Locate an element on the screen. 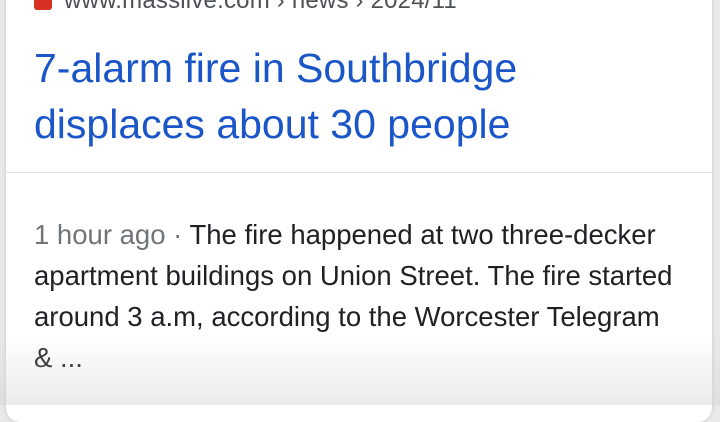 This screenshot has height=422, width=720. source-url: www.masslive.com › news › 2024/11 is located at coordinates (260, 6).